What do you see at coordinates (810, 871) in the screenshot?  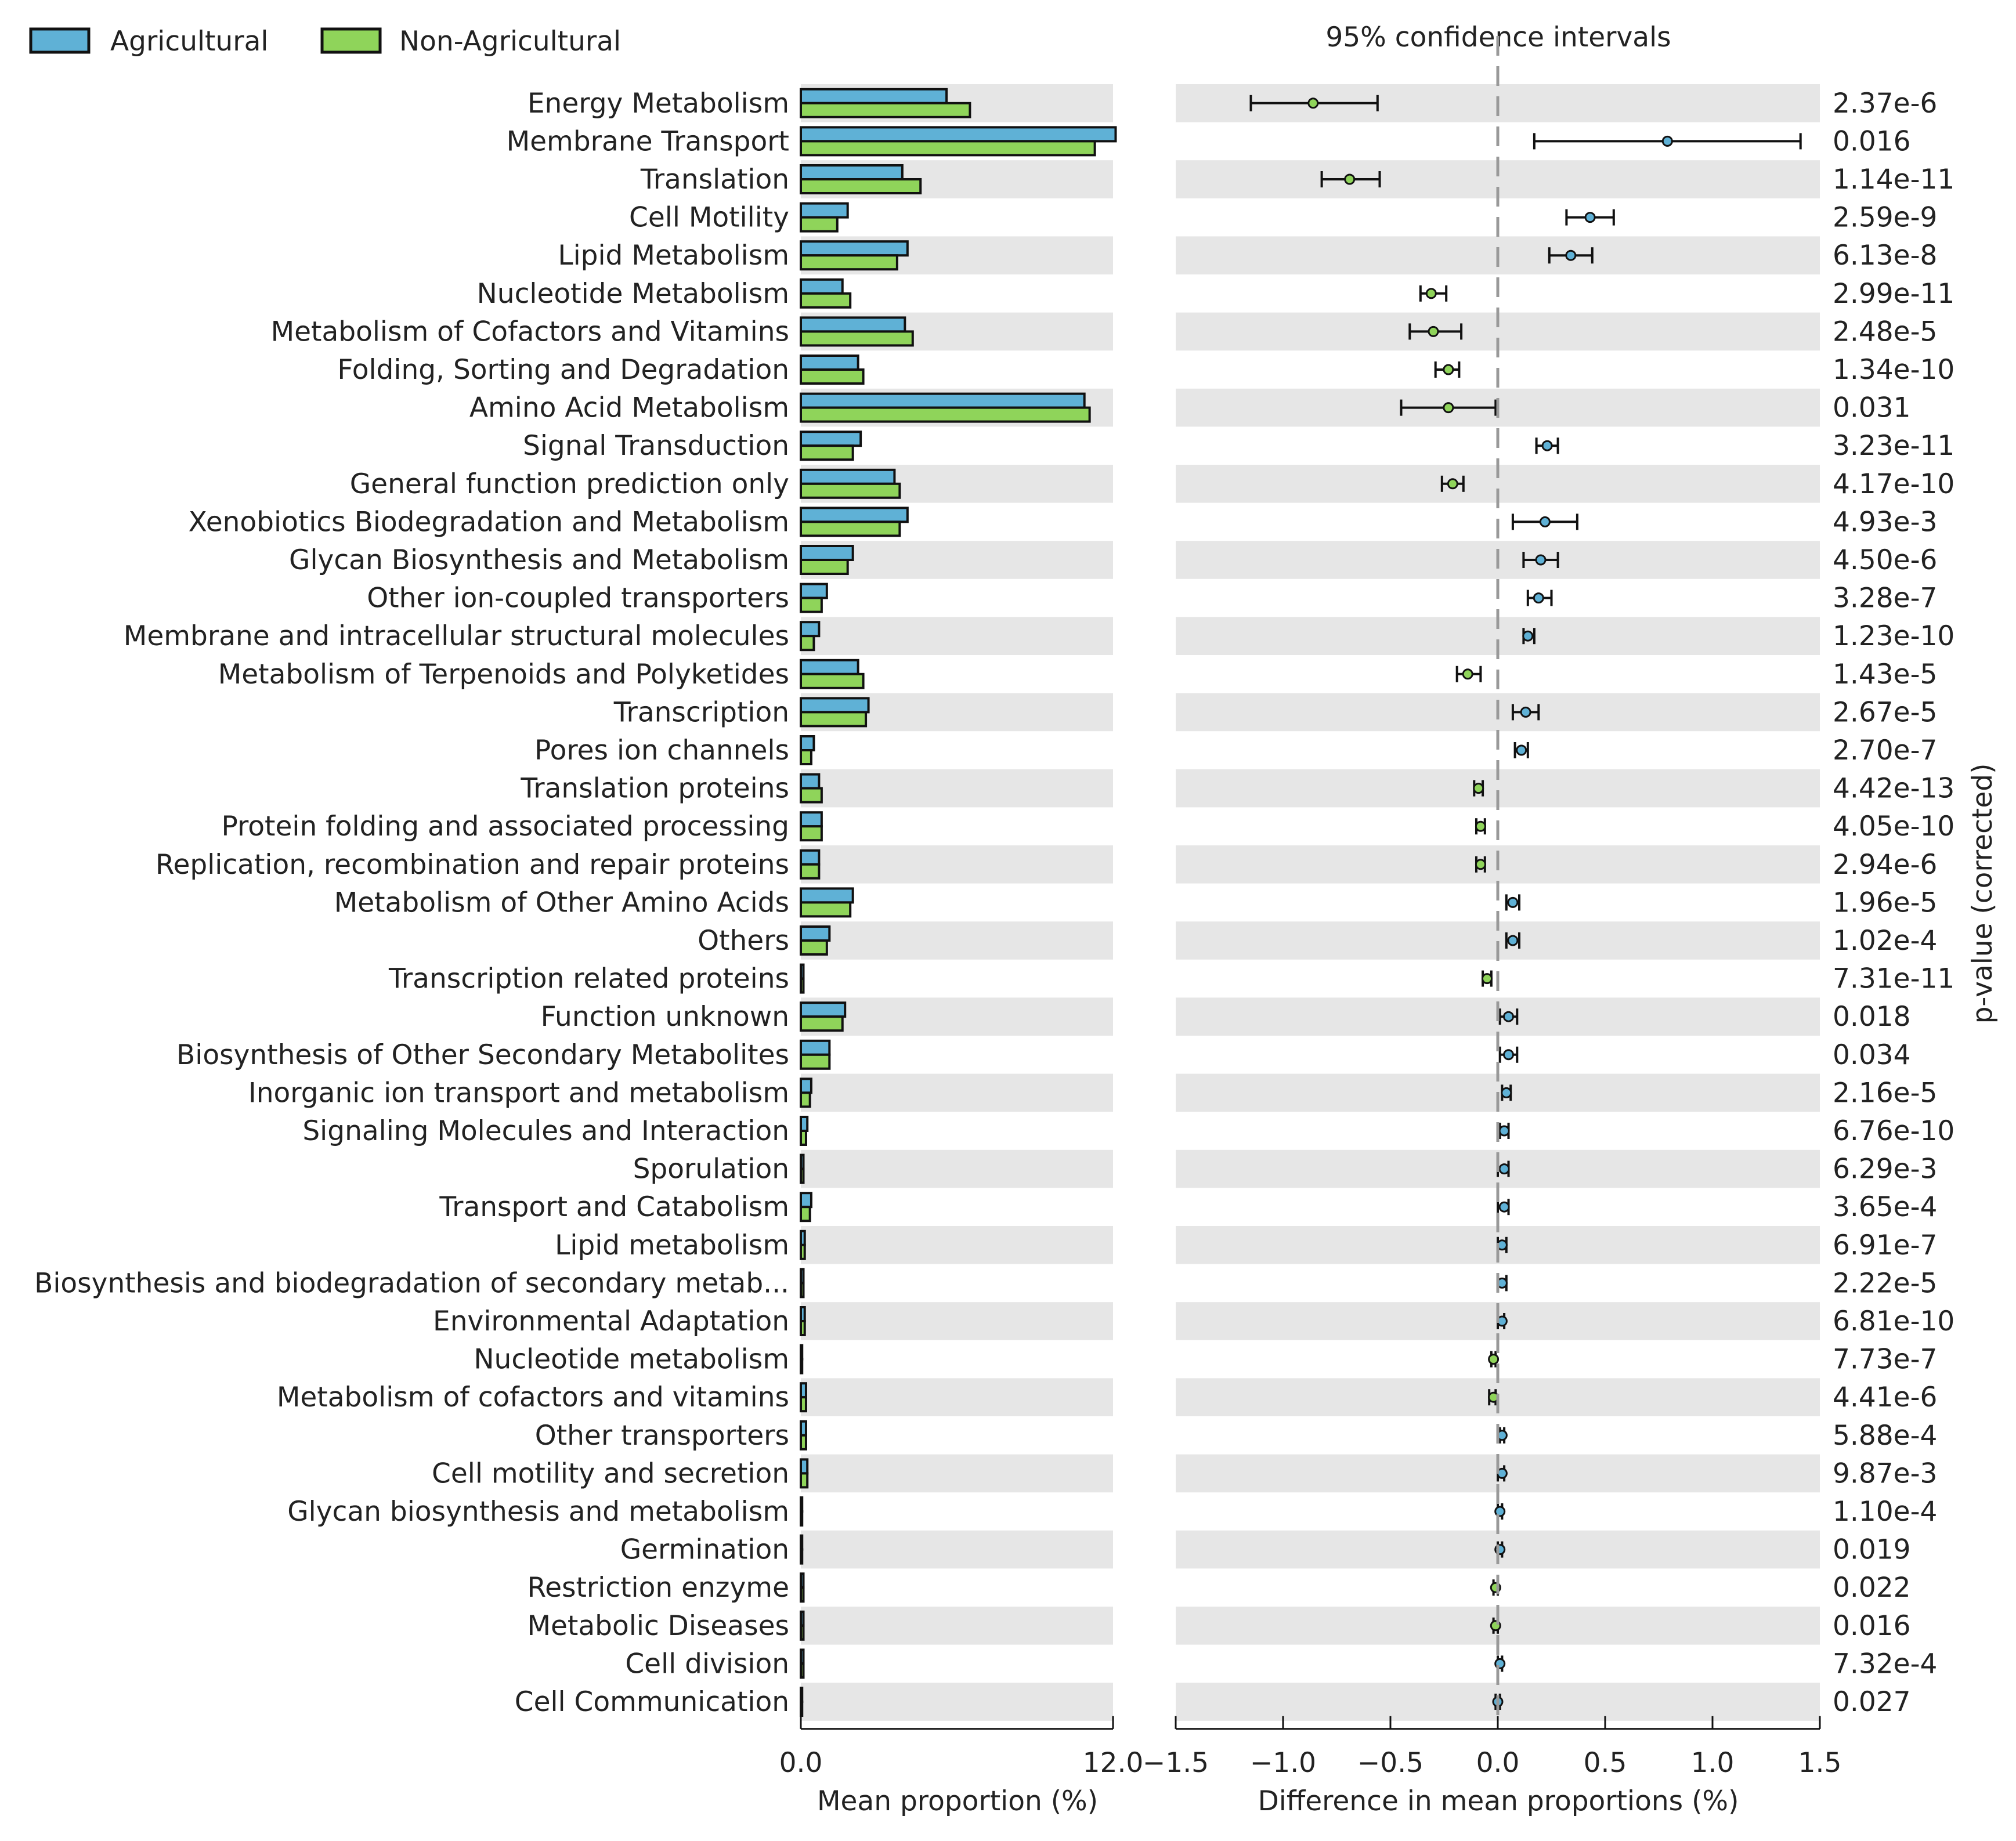 I see `bar-non-agricultural-replication-recombination-and-repair-proteins` at bounding box center [810, 871].